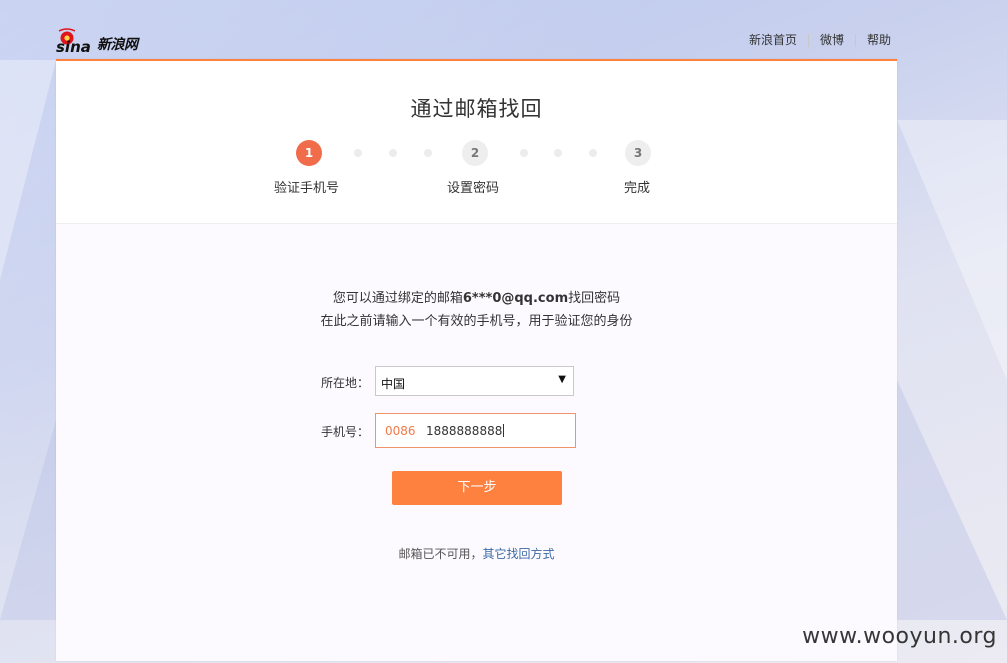 The height and width of the screenshot is (663, 1007). What do you see at coordinates (477, 488) in the screenshot?
I see `next-step-button: 下一步` at bounding box center [477, 488].